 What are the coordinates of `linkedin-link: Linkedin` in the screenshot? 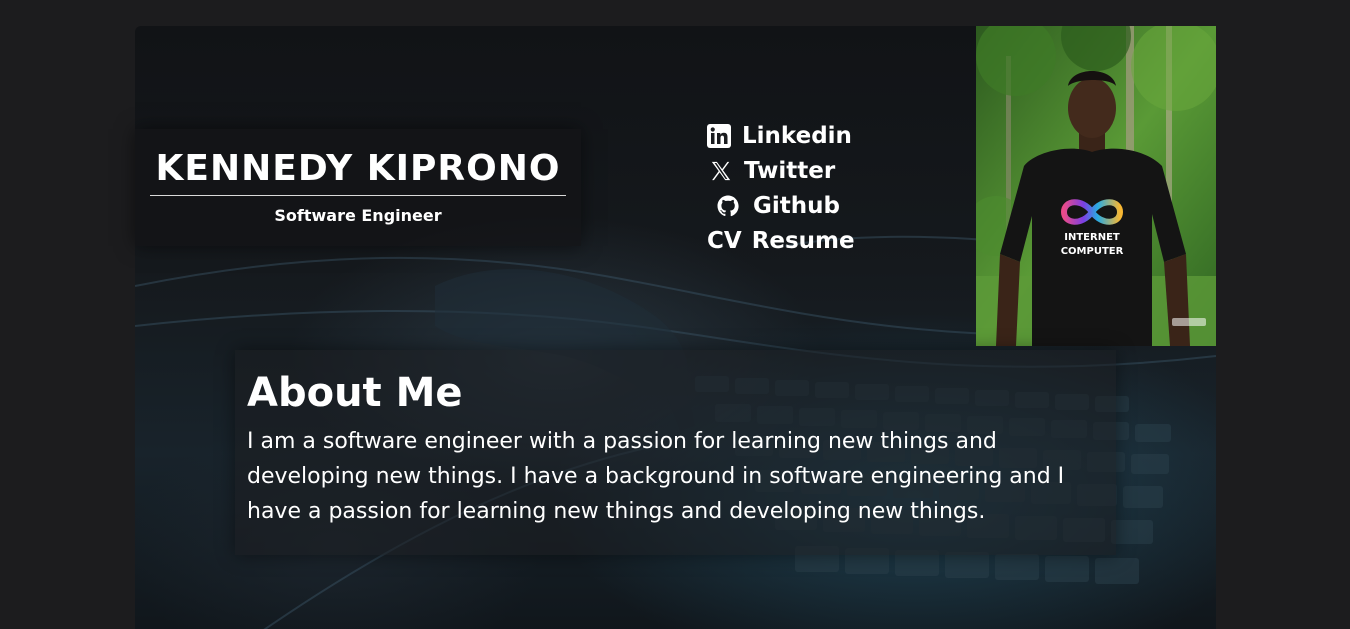 It's located at (781, 135).